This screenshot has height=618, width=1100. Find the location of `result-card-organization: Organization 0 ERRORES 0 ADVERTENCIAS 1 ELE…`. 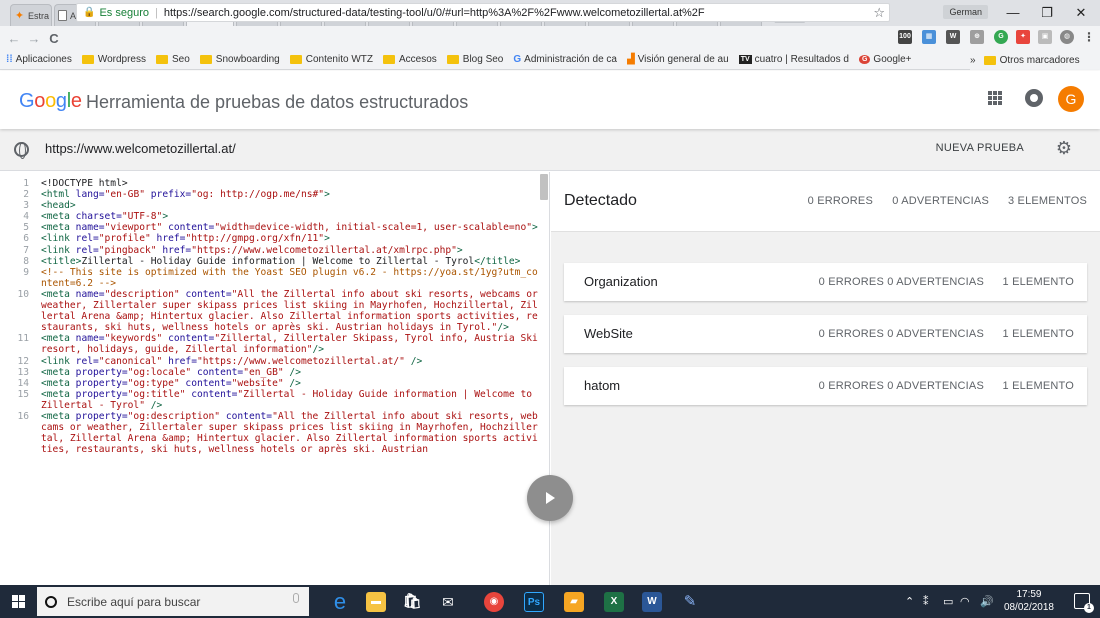

result-card-organization: Organization 0 ERRORES 0 ADVERTENCIAS 1 ELE… is located at coordinates (825, 282).